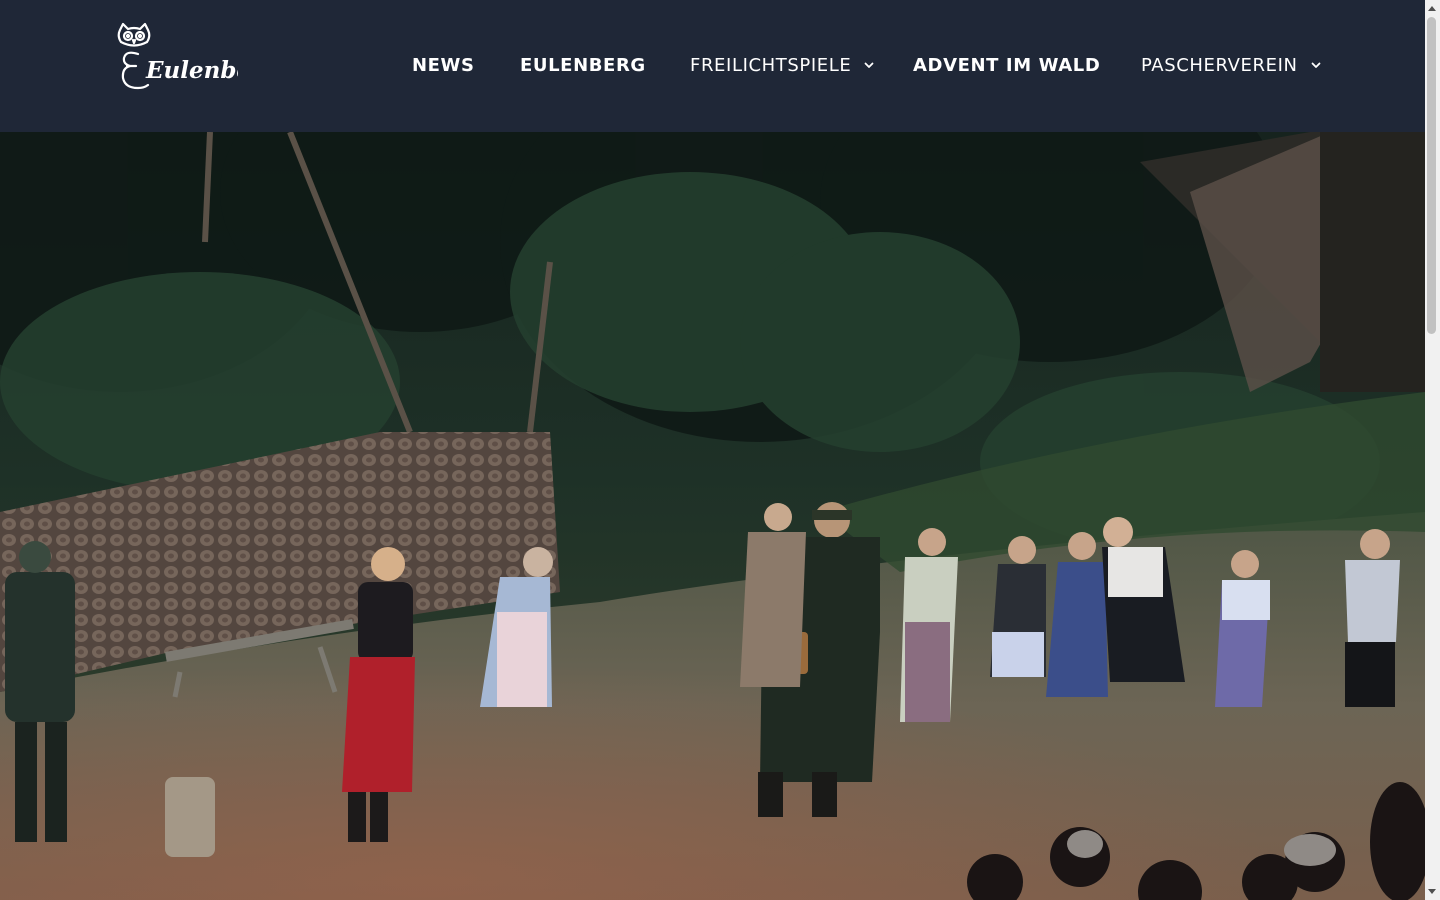 This screenshot has width=1440, height=900. I want to click on scroll-up-arrow-icon, so click(1432, 8).